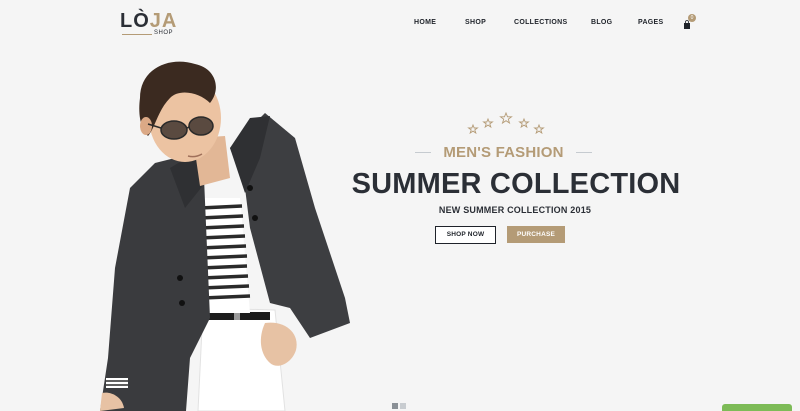 This screenshot has height=411, width=800. Describe the element at coordinates (400, 25) in the screenshot. I see `main-nav: HOME SHOP COLLECTIONS BLOG PAGES` at that location.